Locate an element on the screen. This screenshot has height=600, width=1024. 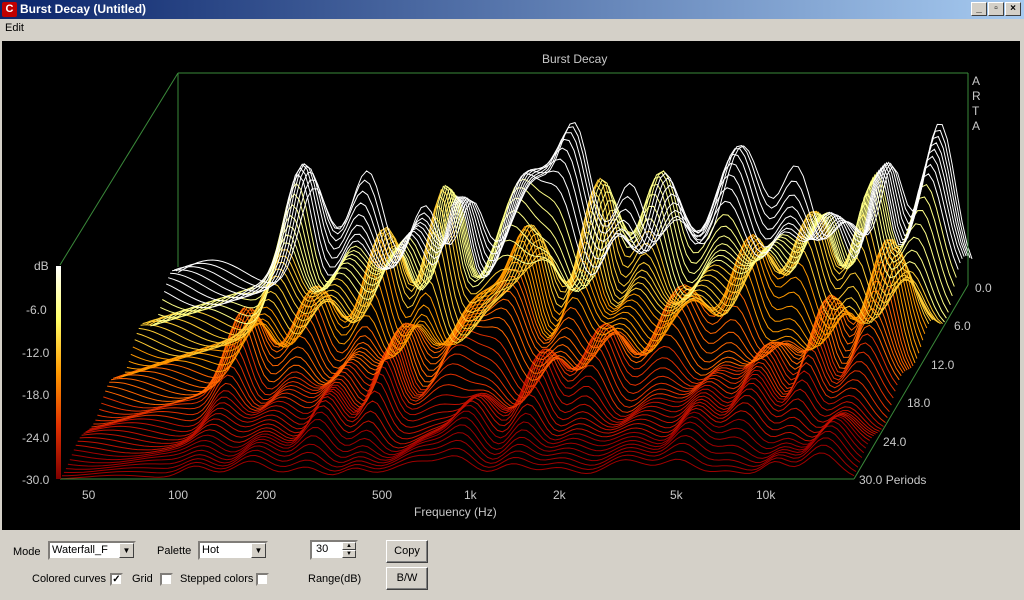
y-tick-label: -24.0 is located at coordinates (36, 438).